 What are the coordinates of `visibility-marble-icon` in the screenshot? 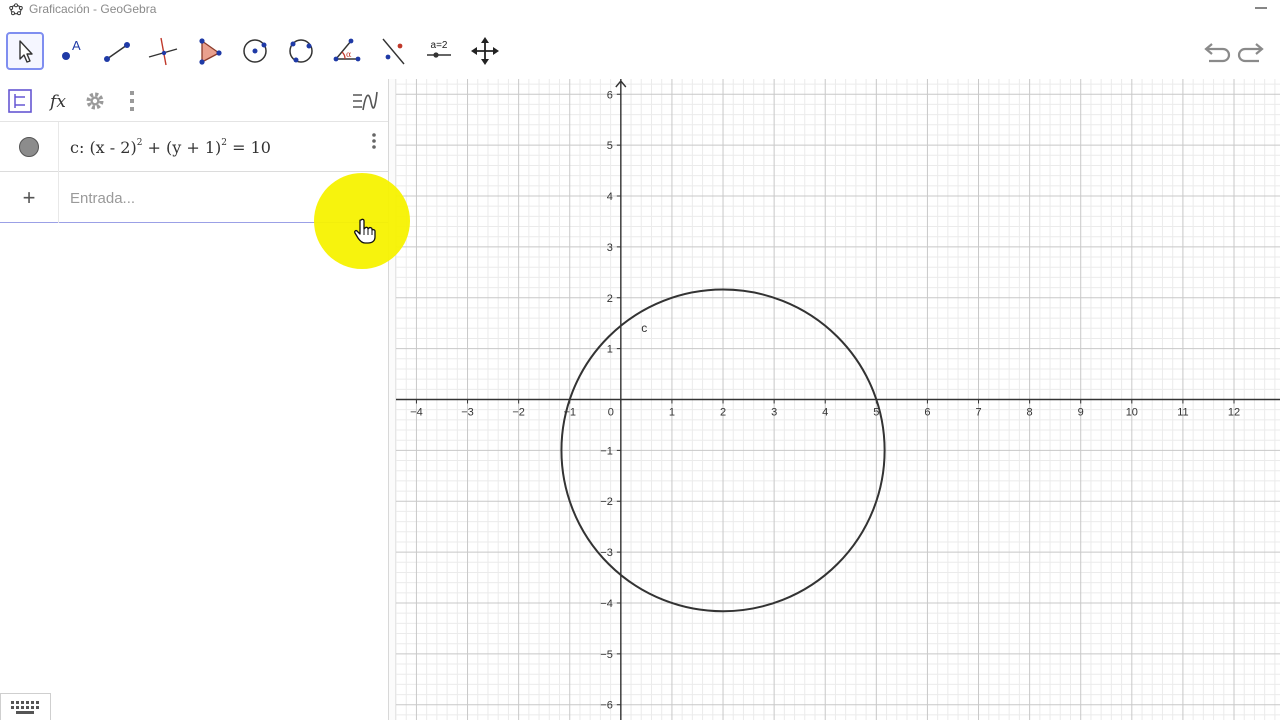 It's located at (29, 147).